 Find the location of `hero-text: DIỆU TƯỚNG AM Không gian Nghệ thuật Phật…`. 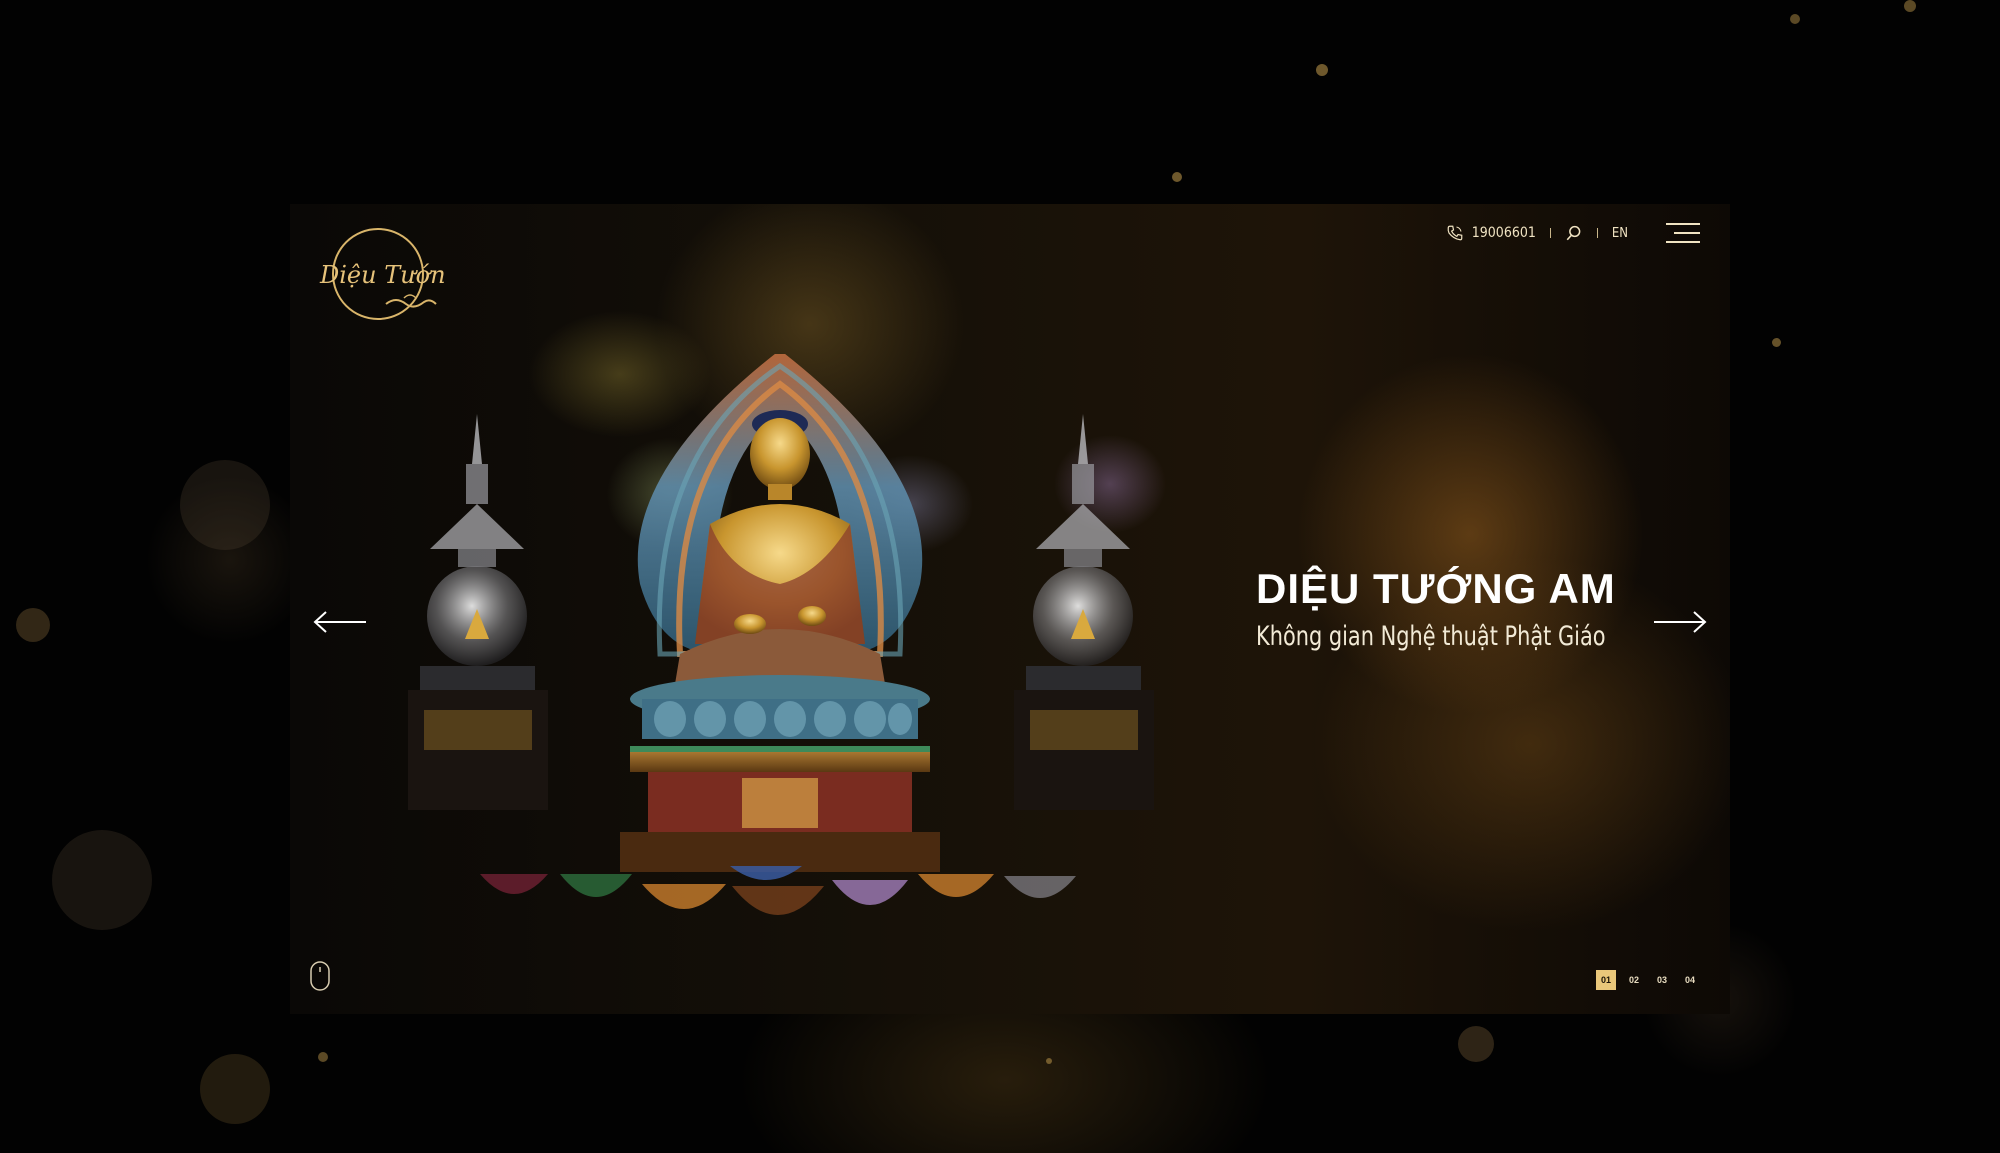

hero-text: DIỆU TƯỚNG AM Không gian Nghệ thuật Phật… is located at coordinates (1471, 609).